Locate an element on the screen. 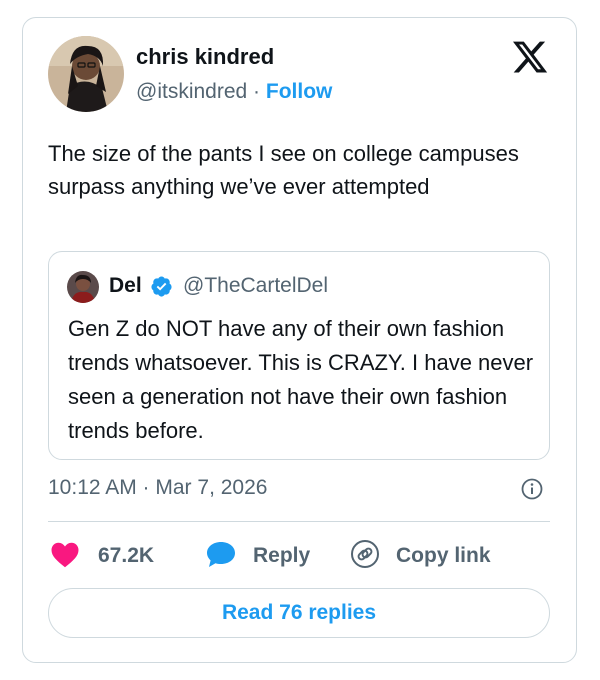  speech-bubble-icon is located at coordinates (221, 556).